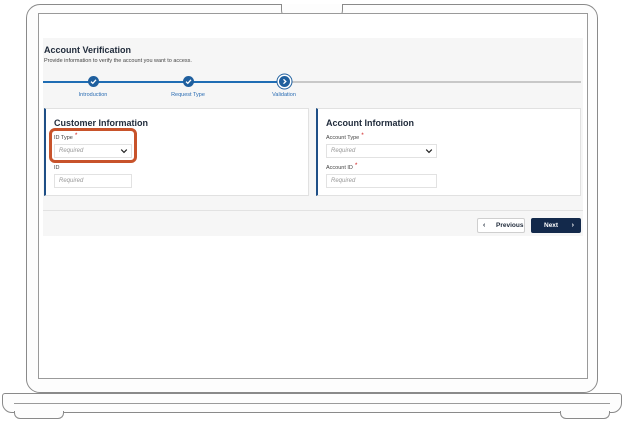 The image size is (624, 421). I want to click on next-button: Next ›, so click(556, 225).